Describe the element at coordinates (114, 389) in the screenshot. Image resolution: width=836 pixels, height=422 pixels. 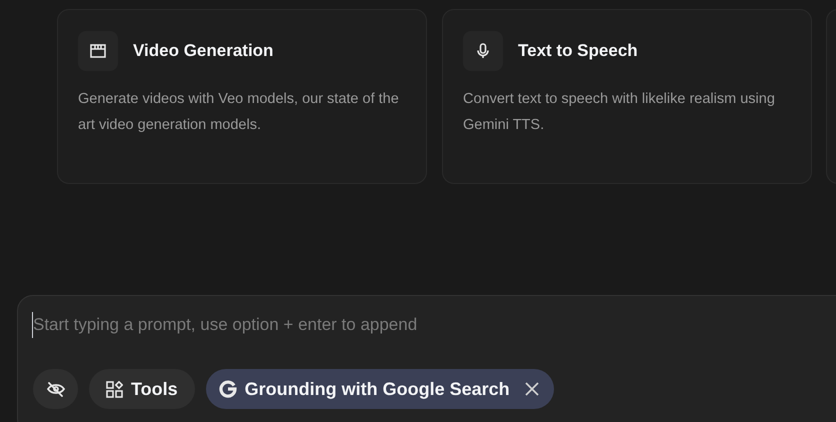
I see `widgets-icon` at that location.